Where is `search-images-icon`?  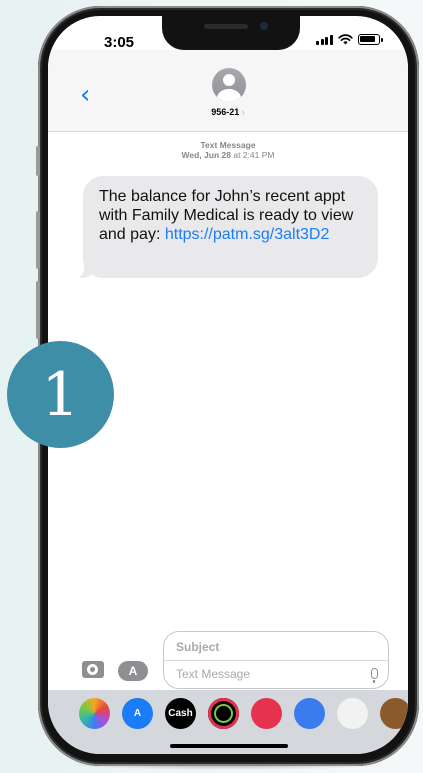 search-images-icon is located at coordinates (266, 713).